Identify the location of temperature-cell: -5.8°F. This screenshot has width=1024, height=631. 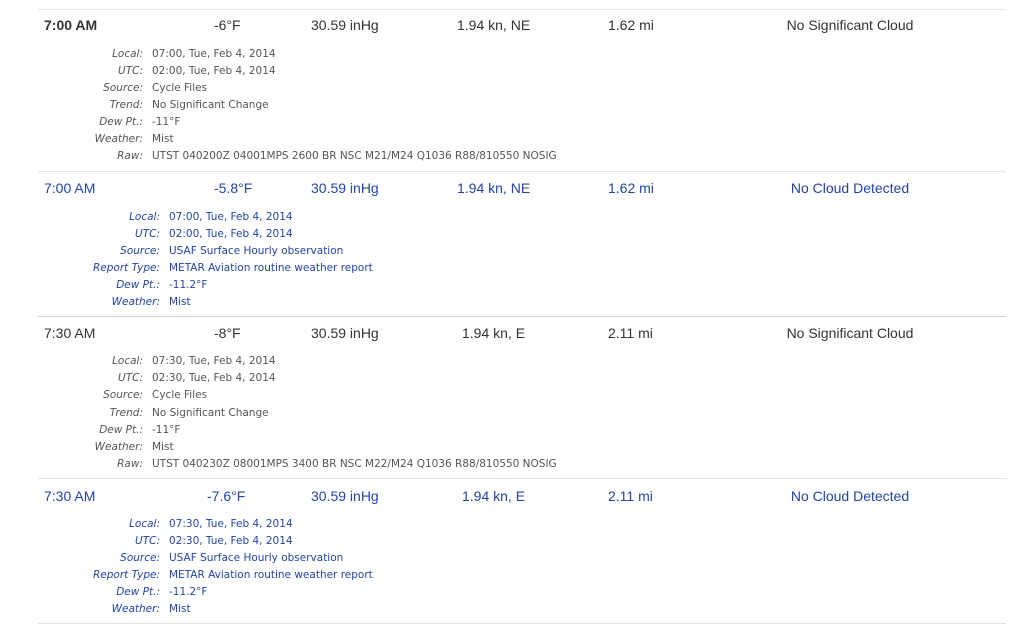
(233, 188).